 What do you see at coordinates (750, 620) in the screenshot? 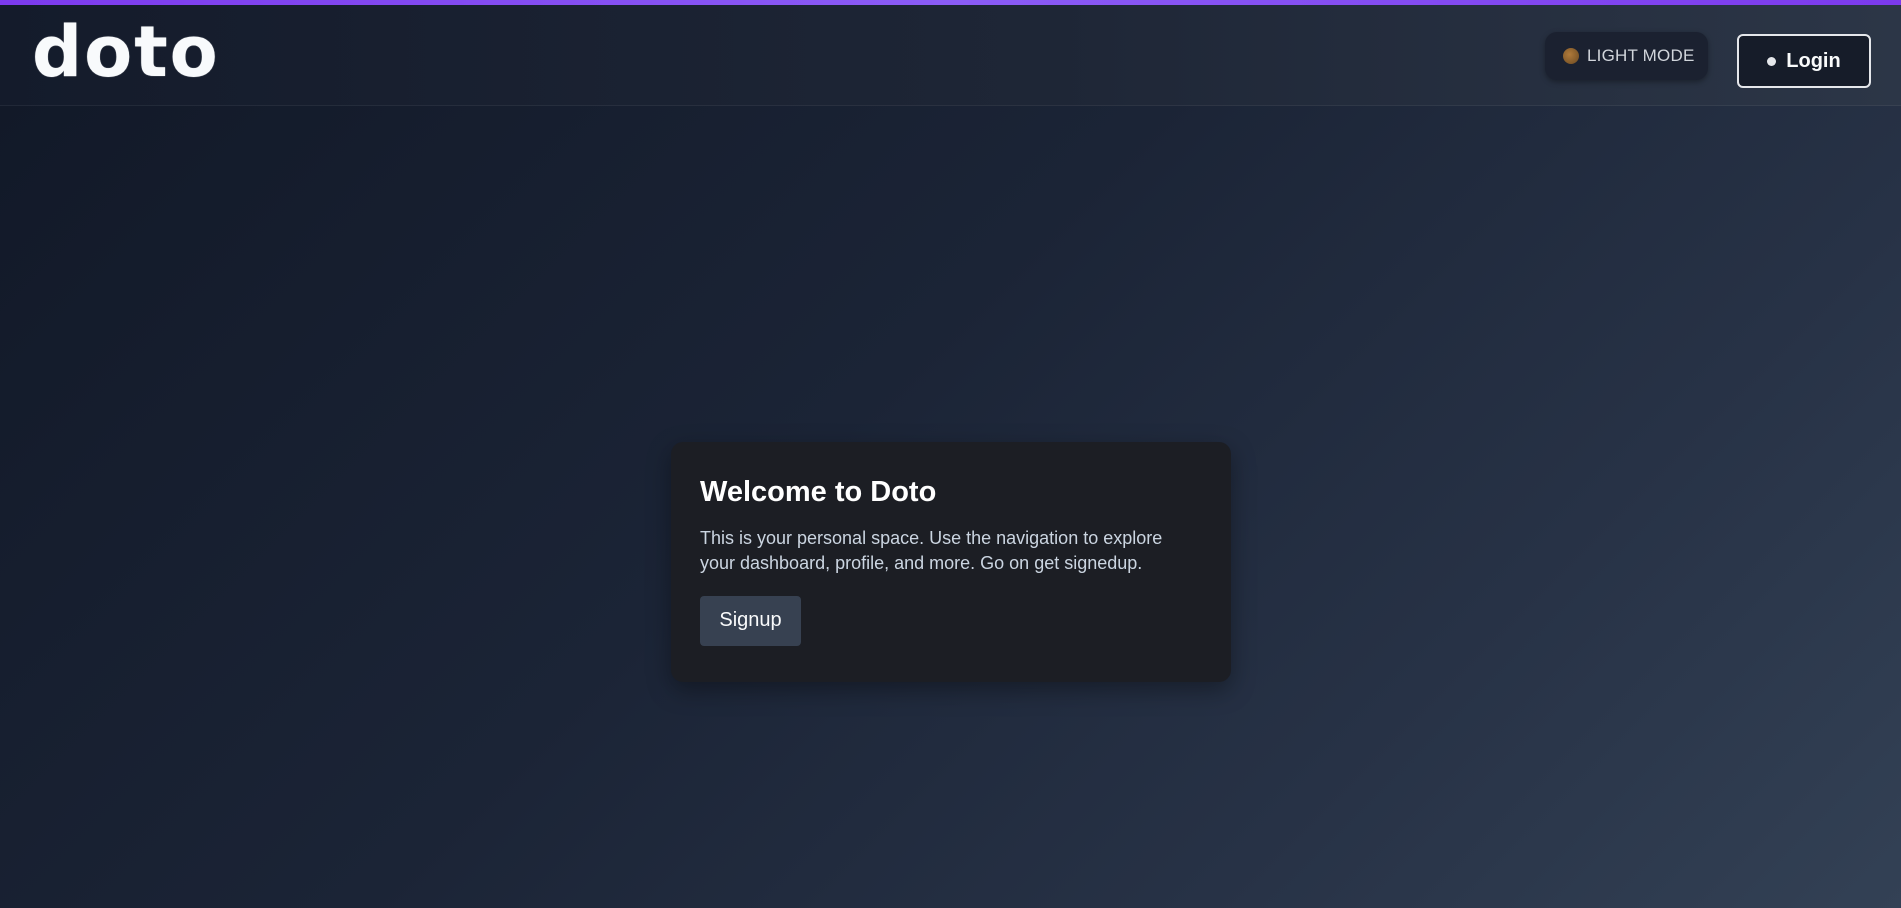
I see `signup-button: Signup` at bounding box center [750, 620].